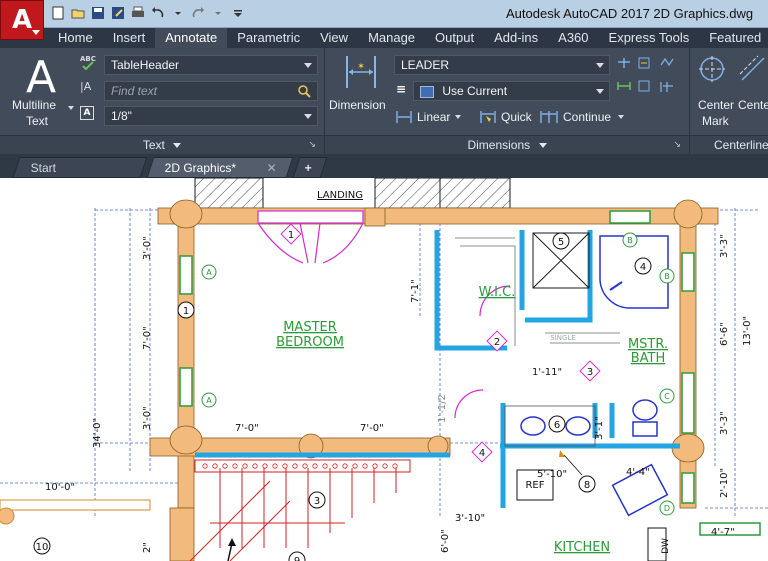 This screenshot has height=561, width=768. What do you see at coordinates (590, 371) in the screenshot?
I see `tag-3: 3` at bounding box center [590, 371].